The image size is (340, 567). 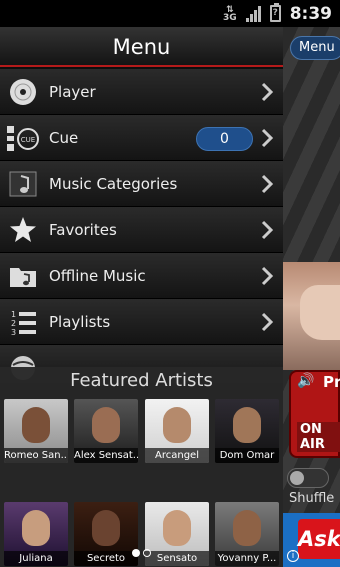 I want to click on artist-name: Juliana, so click(x=36, y=558).